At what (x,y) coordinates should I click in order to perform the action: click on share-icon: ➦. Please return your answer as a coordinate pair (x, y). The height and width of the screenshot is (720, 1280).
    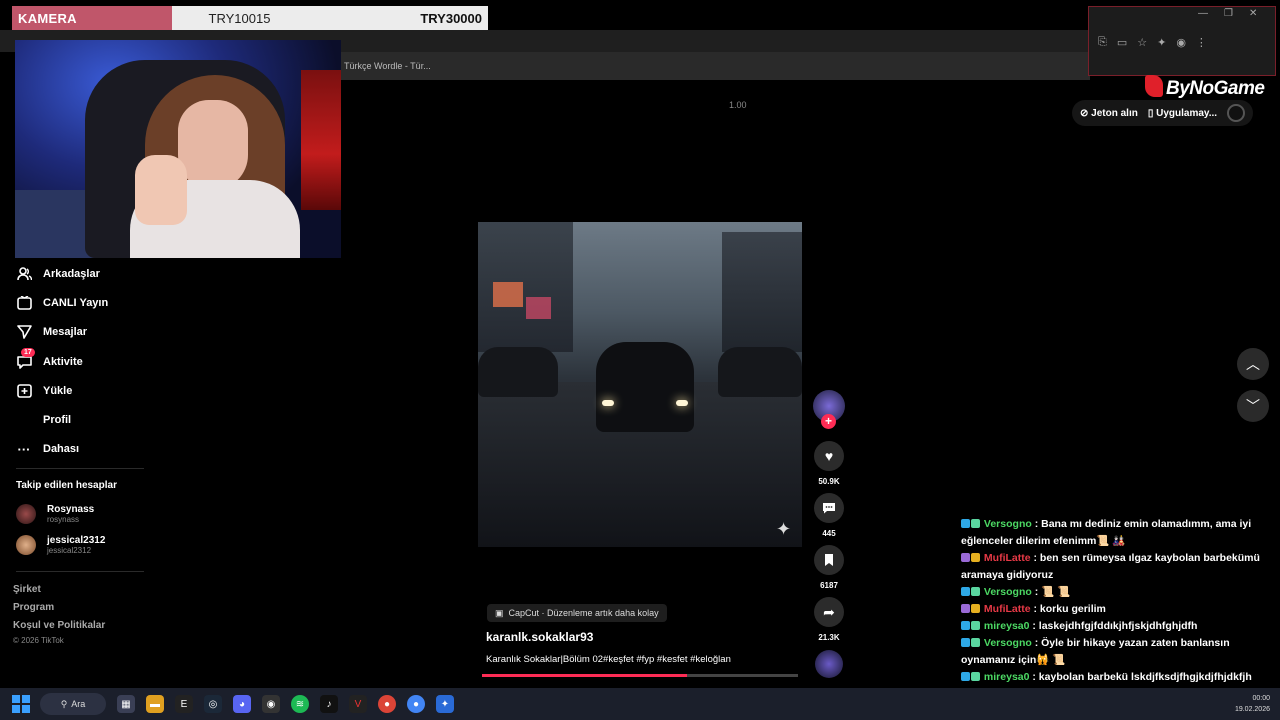
    Looking at the image, I should click on (829, 612).